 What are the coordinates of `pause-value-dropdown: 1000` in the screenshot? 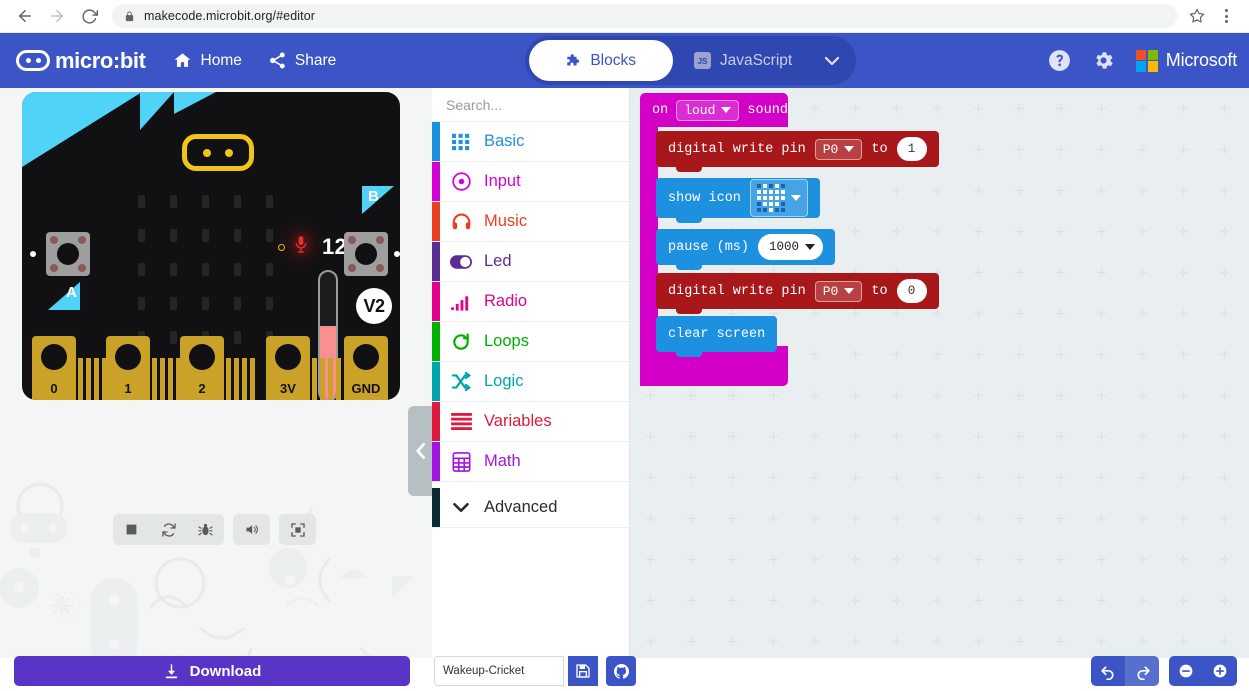 It's located at (791, 247).